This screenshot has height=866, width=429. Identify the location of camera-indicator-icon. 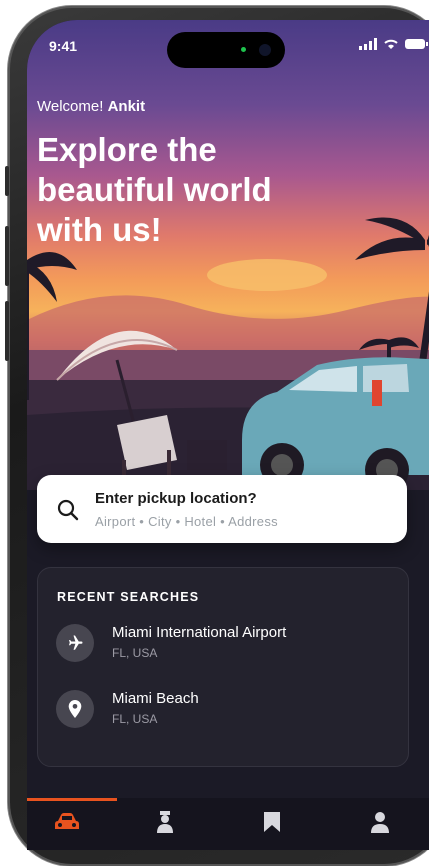
(243, 49).